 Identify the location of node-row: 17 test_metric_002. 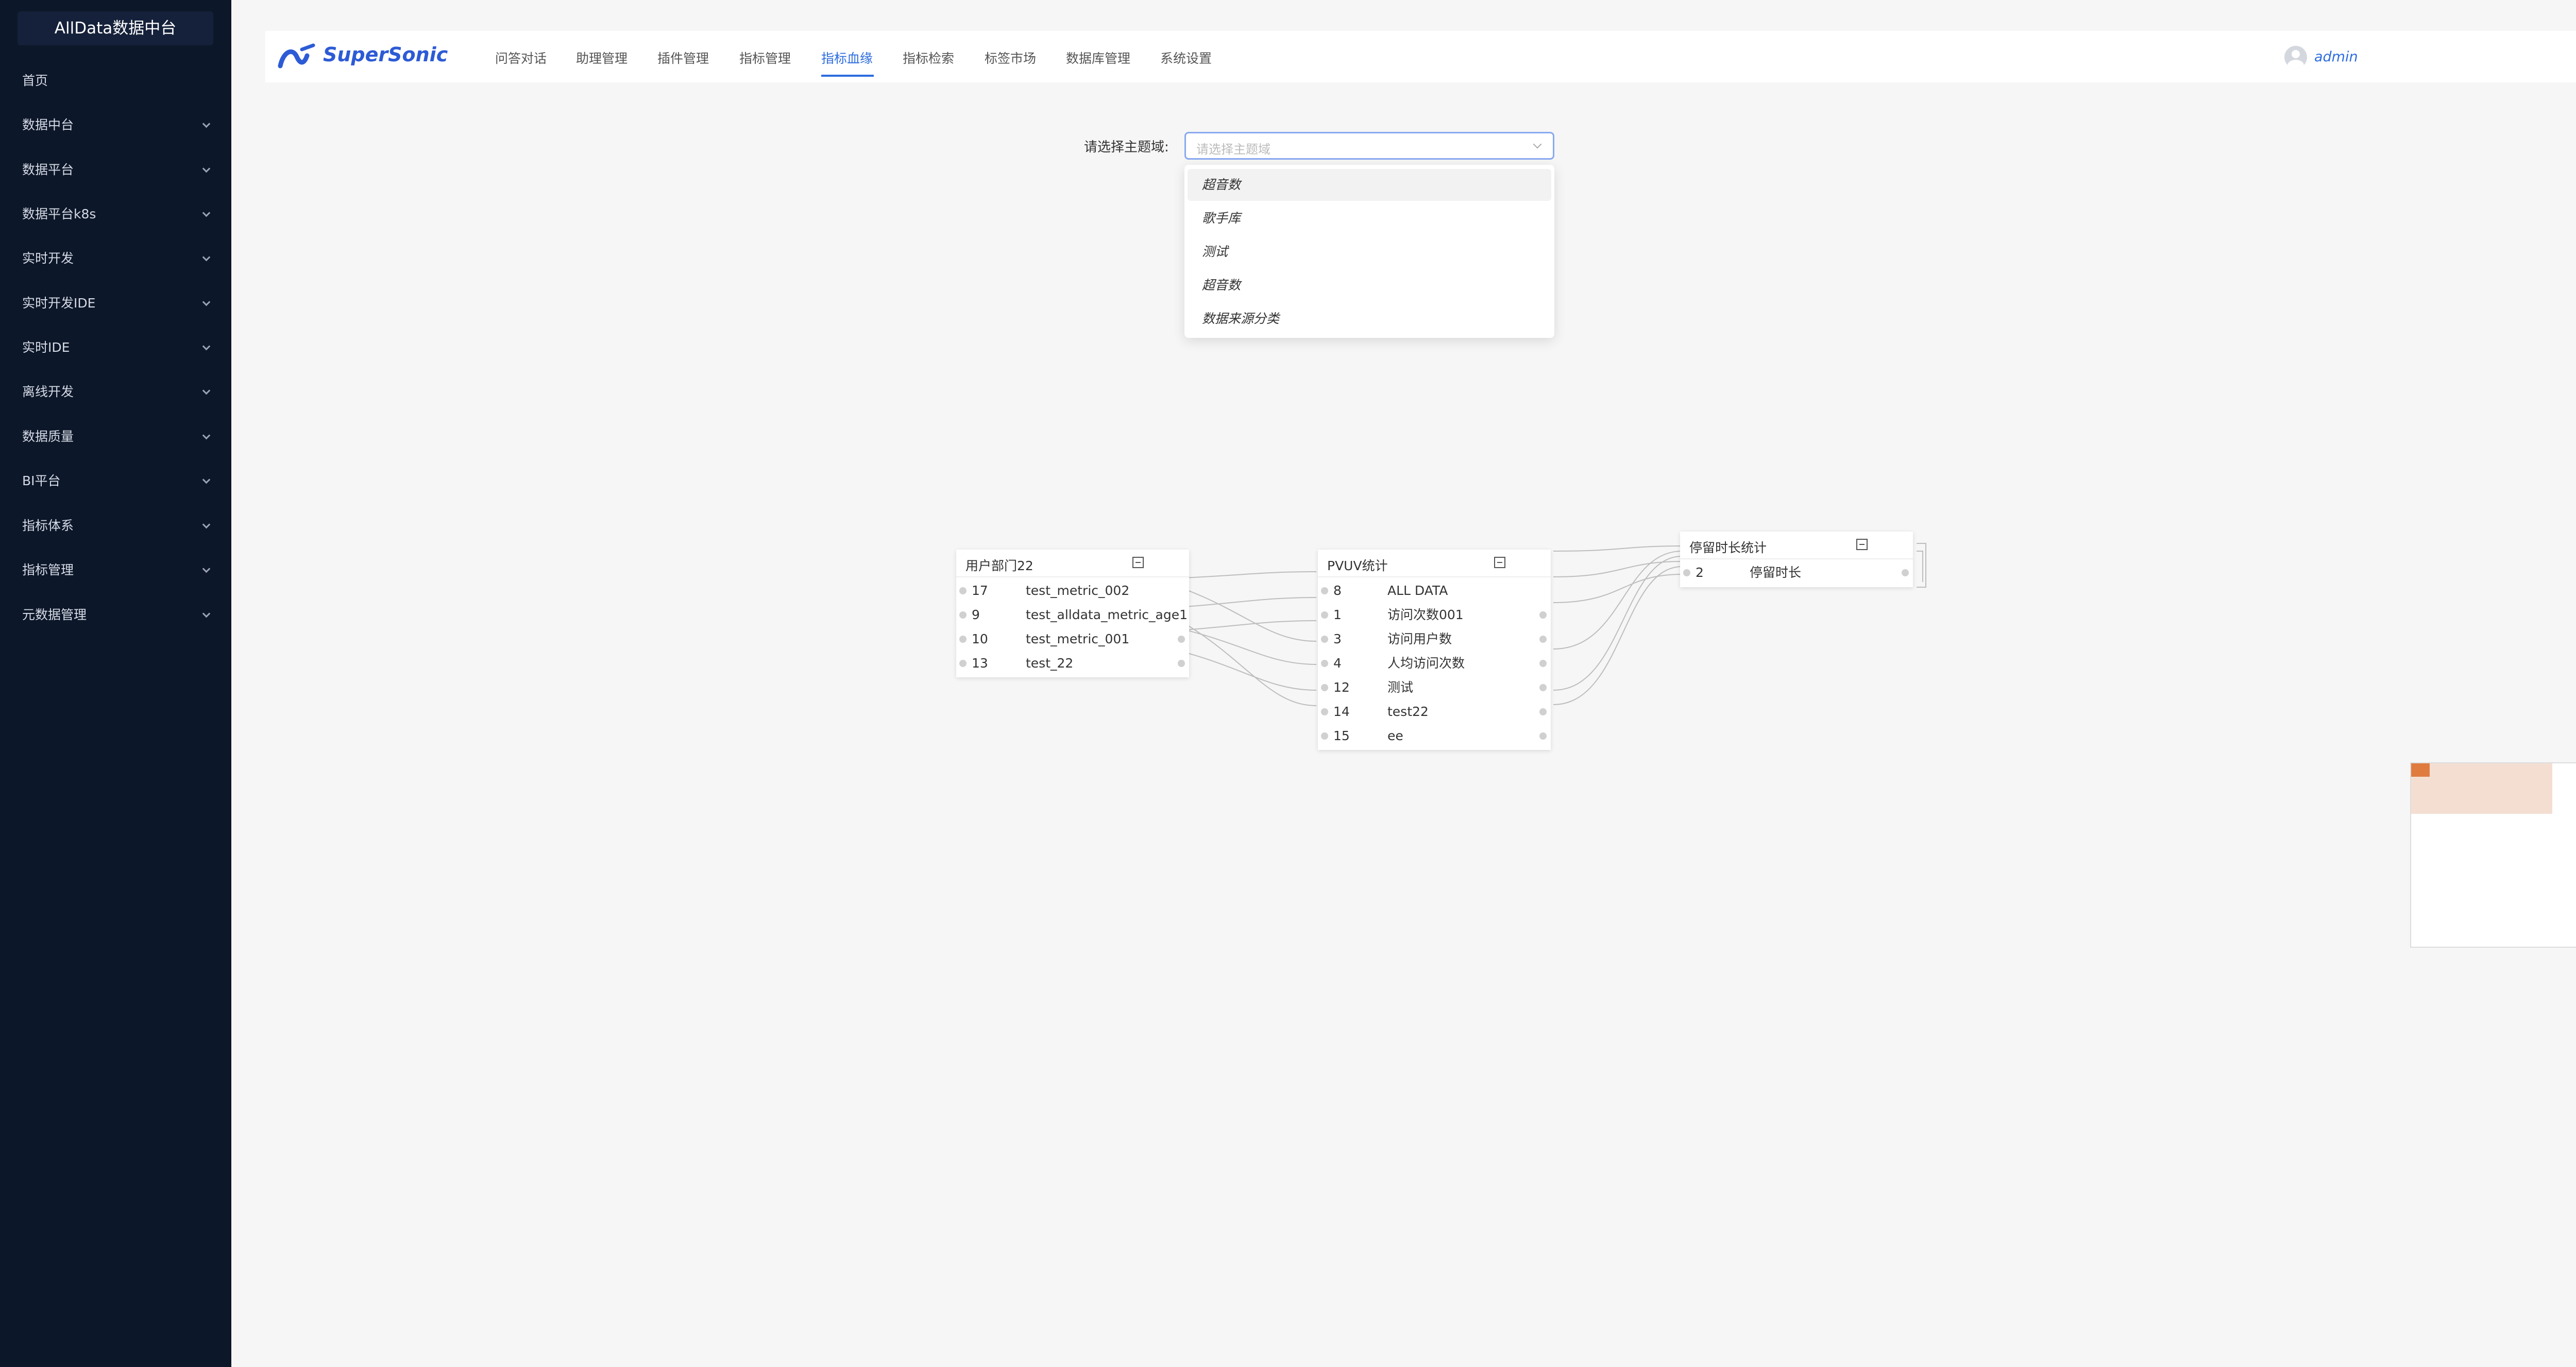
(1072, 591).